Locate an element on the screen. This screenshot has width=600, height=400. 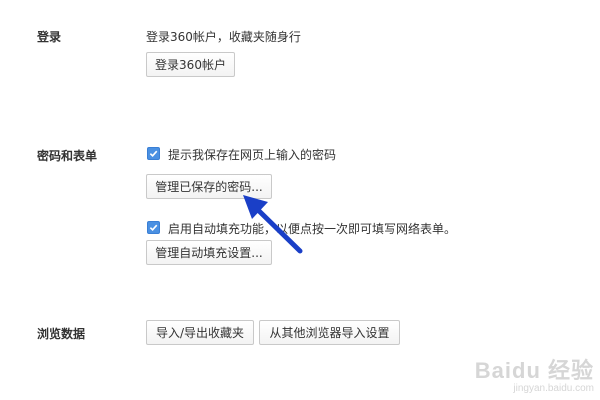
annotation-arrow-icon is located at coordinates (273, 224).